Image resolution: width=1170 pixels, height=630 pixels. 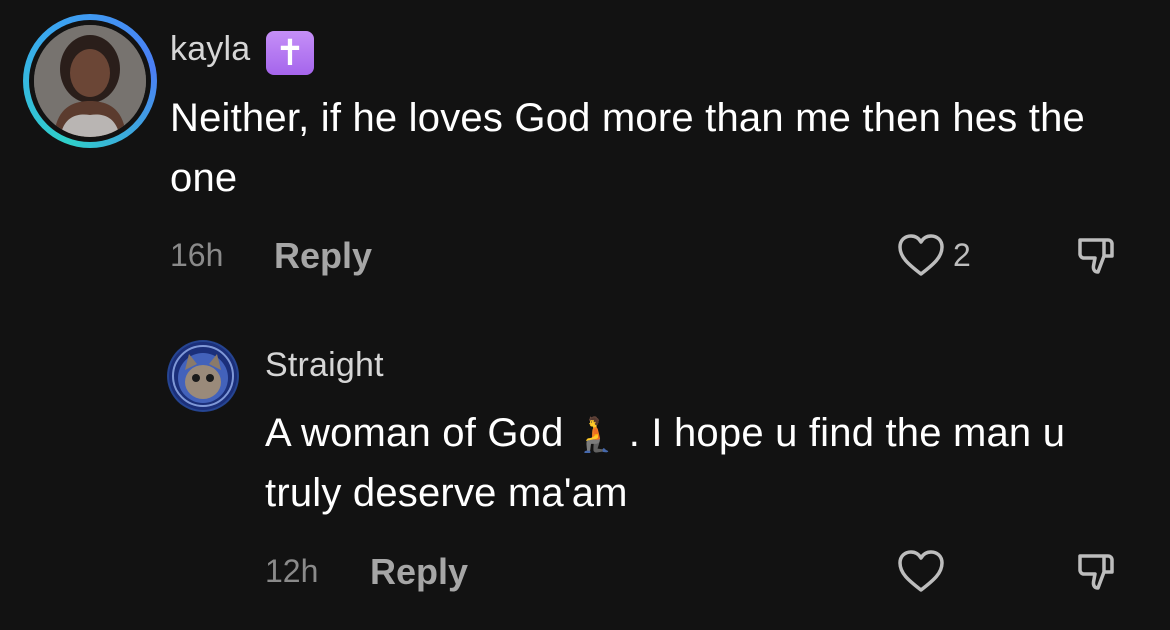 What do you see at coordinates (324, 365) in the screenshot?
I see `username: Straight` at bounding box center [324, 365].